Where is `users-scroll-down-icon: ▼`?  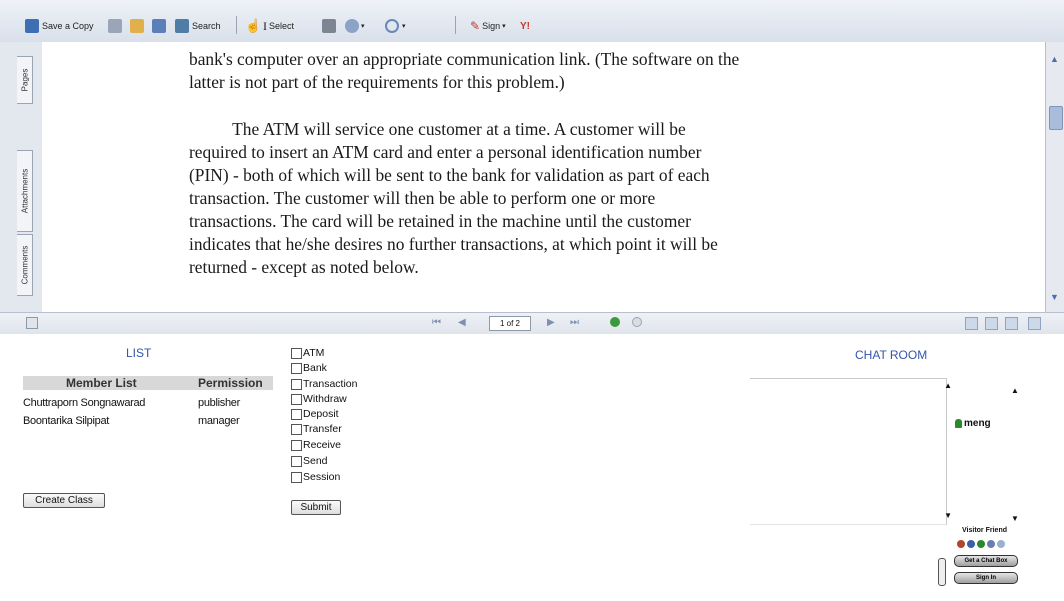
users-scroll-down-icon: ▼ is located at coordinates (1015, 518).